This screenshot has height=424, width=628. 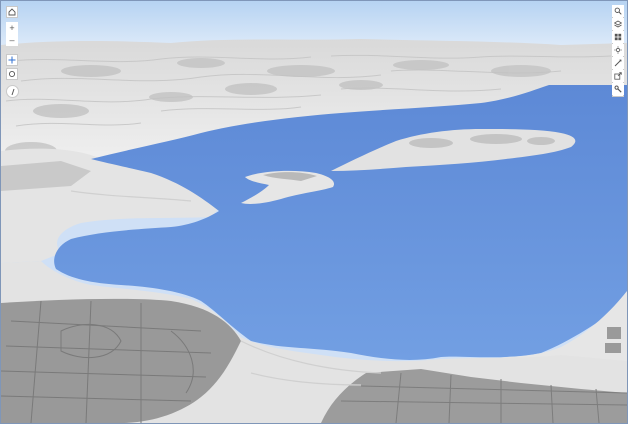 I want to click on search-icon, so click(x=618, y=11).